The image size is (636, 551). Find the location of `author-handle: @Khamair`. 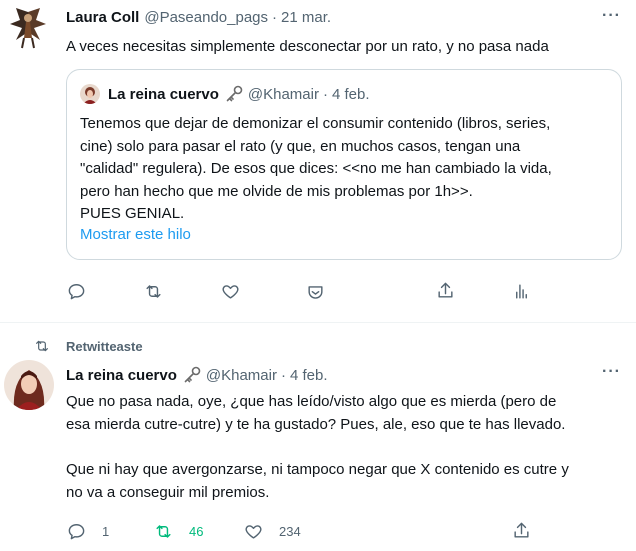

author-handle: @Khamair is located at coordinates (241, 375).